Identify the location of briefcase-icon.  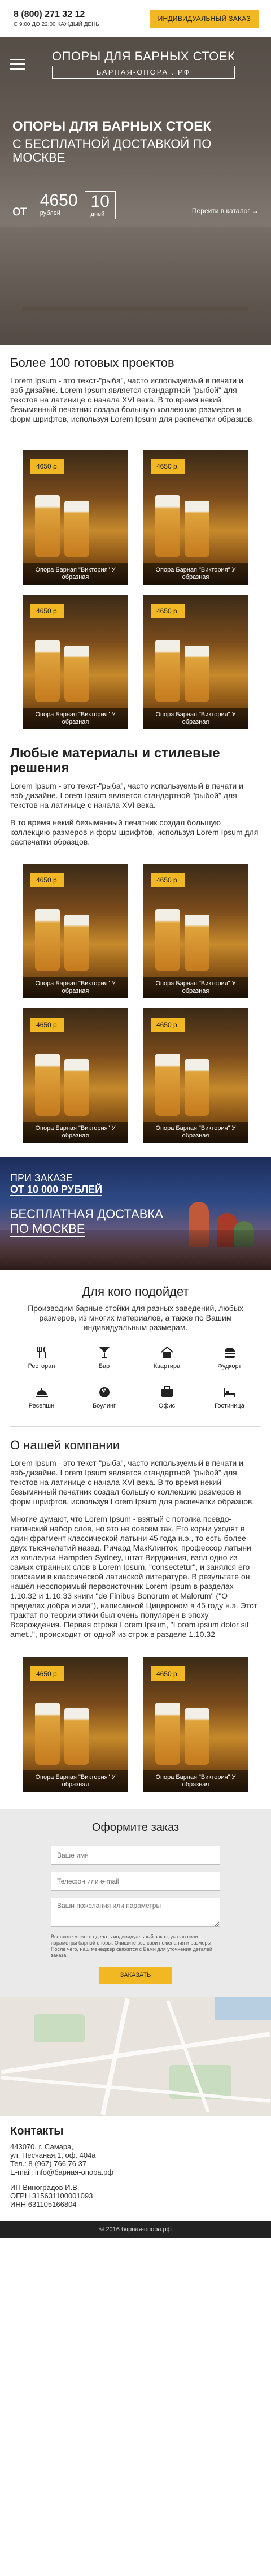
(167, 1391).